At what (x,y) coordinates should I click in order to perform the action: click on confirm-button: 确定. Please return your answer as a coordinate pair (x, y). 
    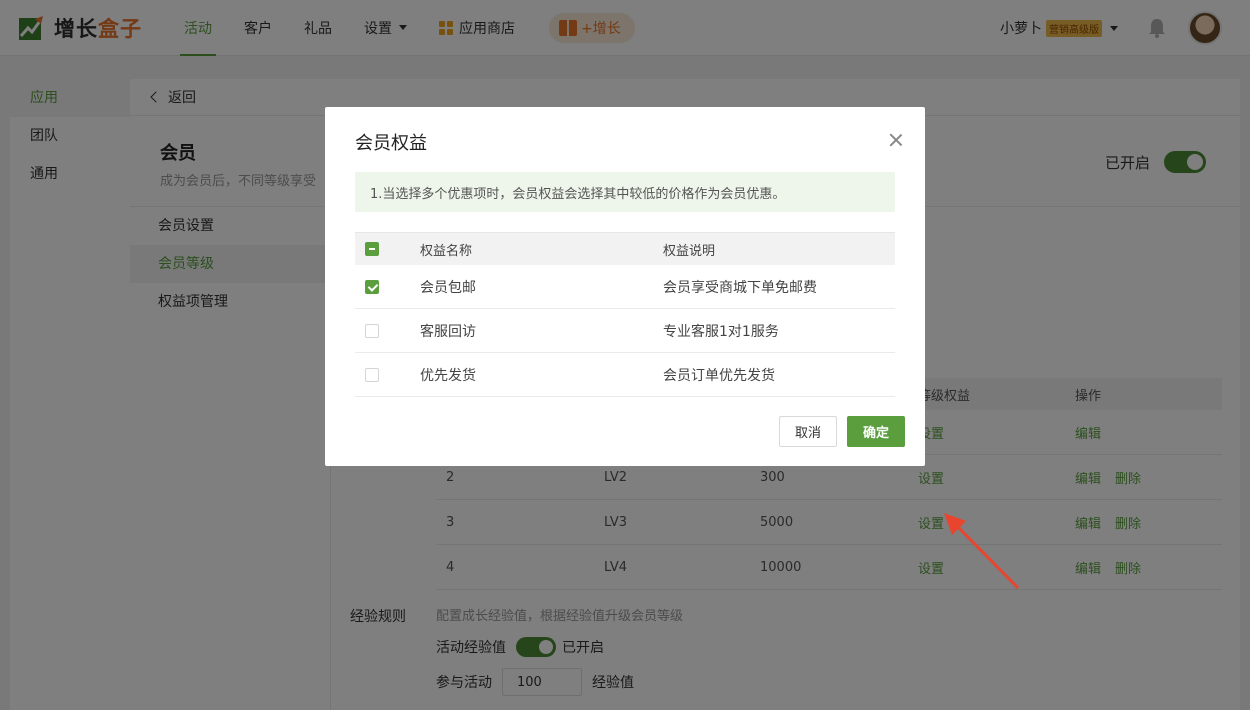
    Looking at the image, I should click on (876, 431).